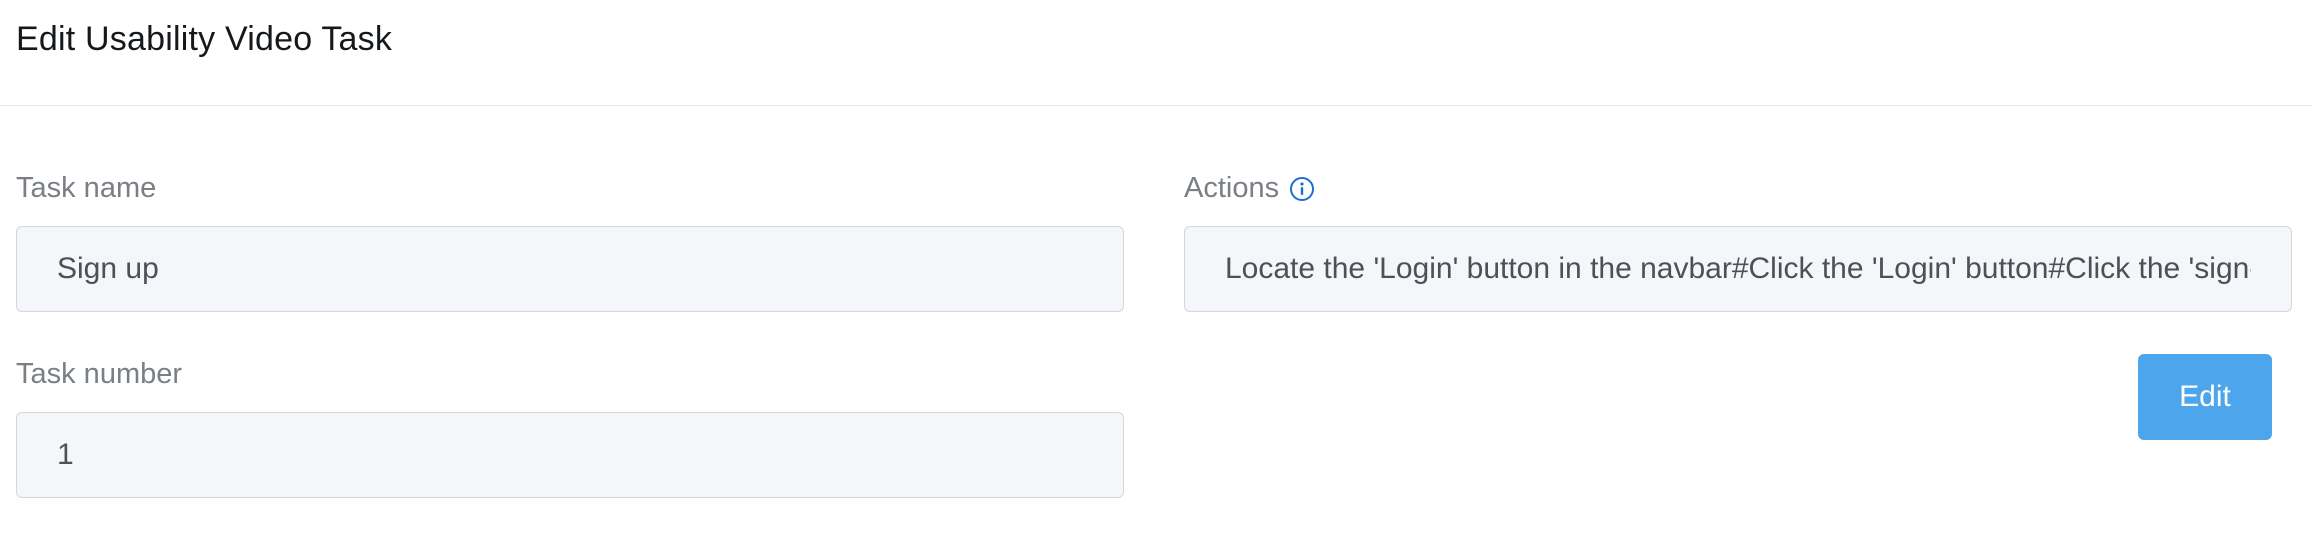  I want to click on info-circle-icon, so click(1302, 189).